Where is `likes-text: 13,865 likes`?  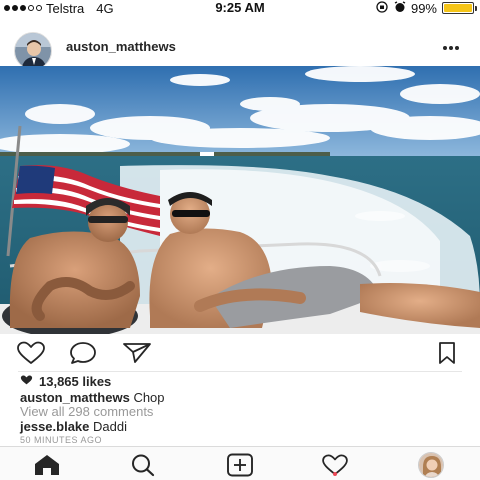
likes-text: 13,865 likes is located at coordinates (75, 381).